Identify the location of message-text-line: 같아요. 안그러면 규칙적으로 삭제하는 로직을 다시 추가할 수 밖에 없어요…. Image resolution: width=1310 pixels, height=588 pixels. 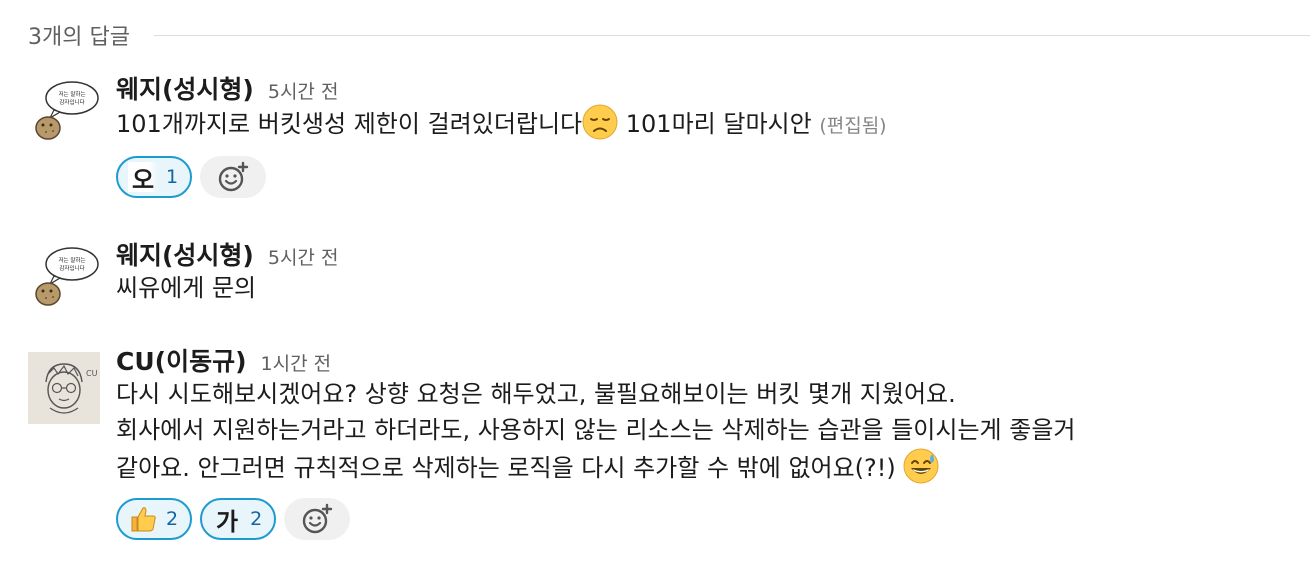
(713, 467).